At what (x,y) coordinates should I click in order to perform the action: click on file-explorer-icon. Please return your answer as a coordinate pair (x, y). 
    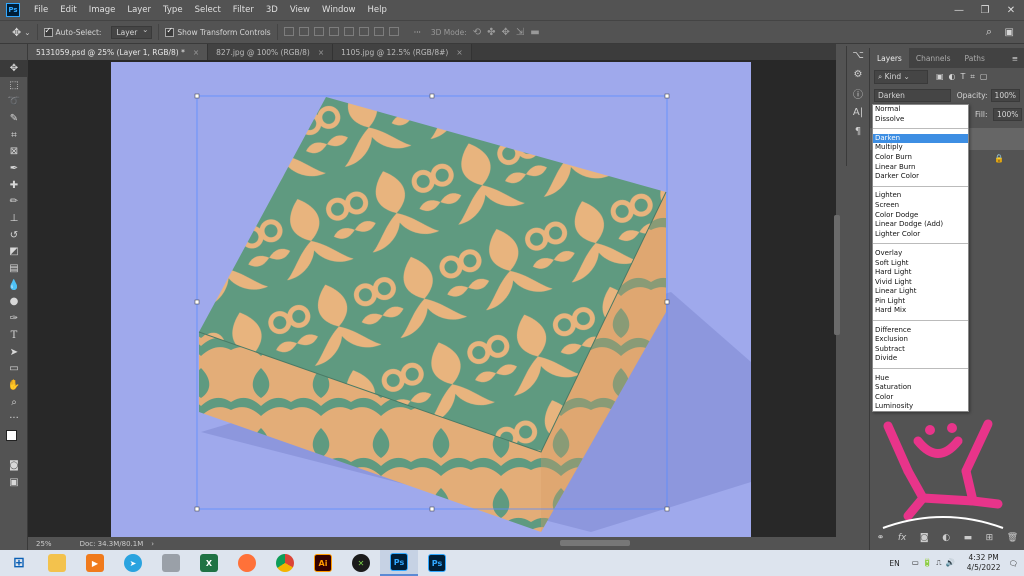
    Looking at the image, I should click on (57, 563).